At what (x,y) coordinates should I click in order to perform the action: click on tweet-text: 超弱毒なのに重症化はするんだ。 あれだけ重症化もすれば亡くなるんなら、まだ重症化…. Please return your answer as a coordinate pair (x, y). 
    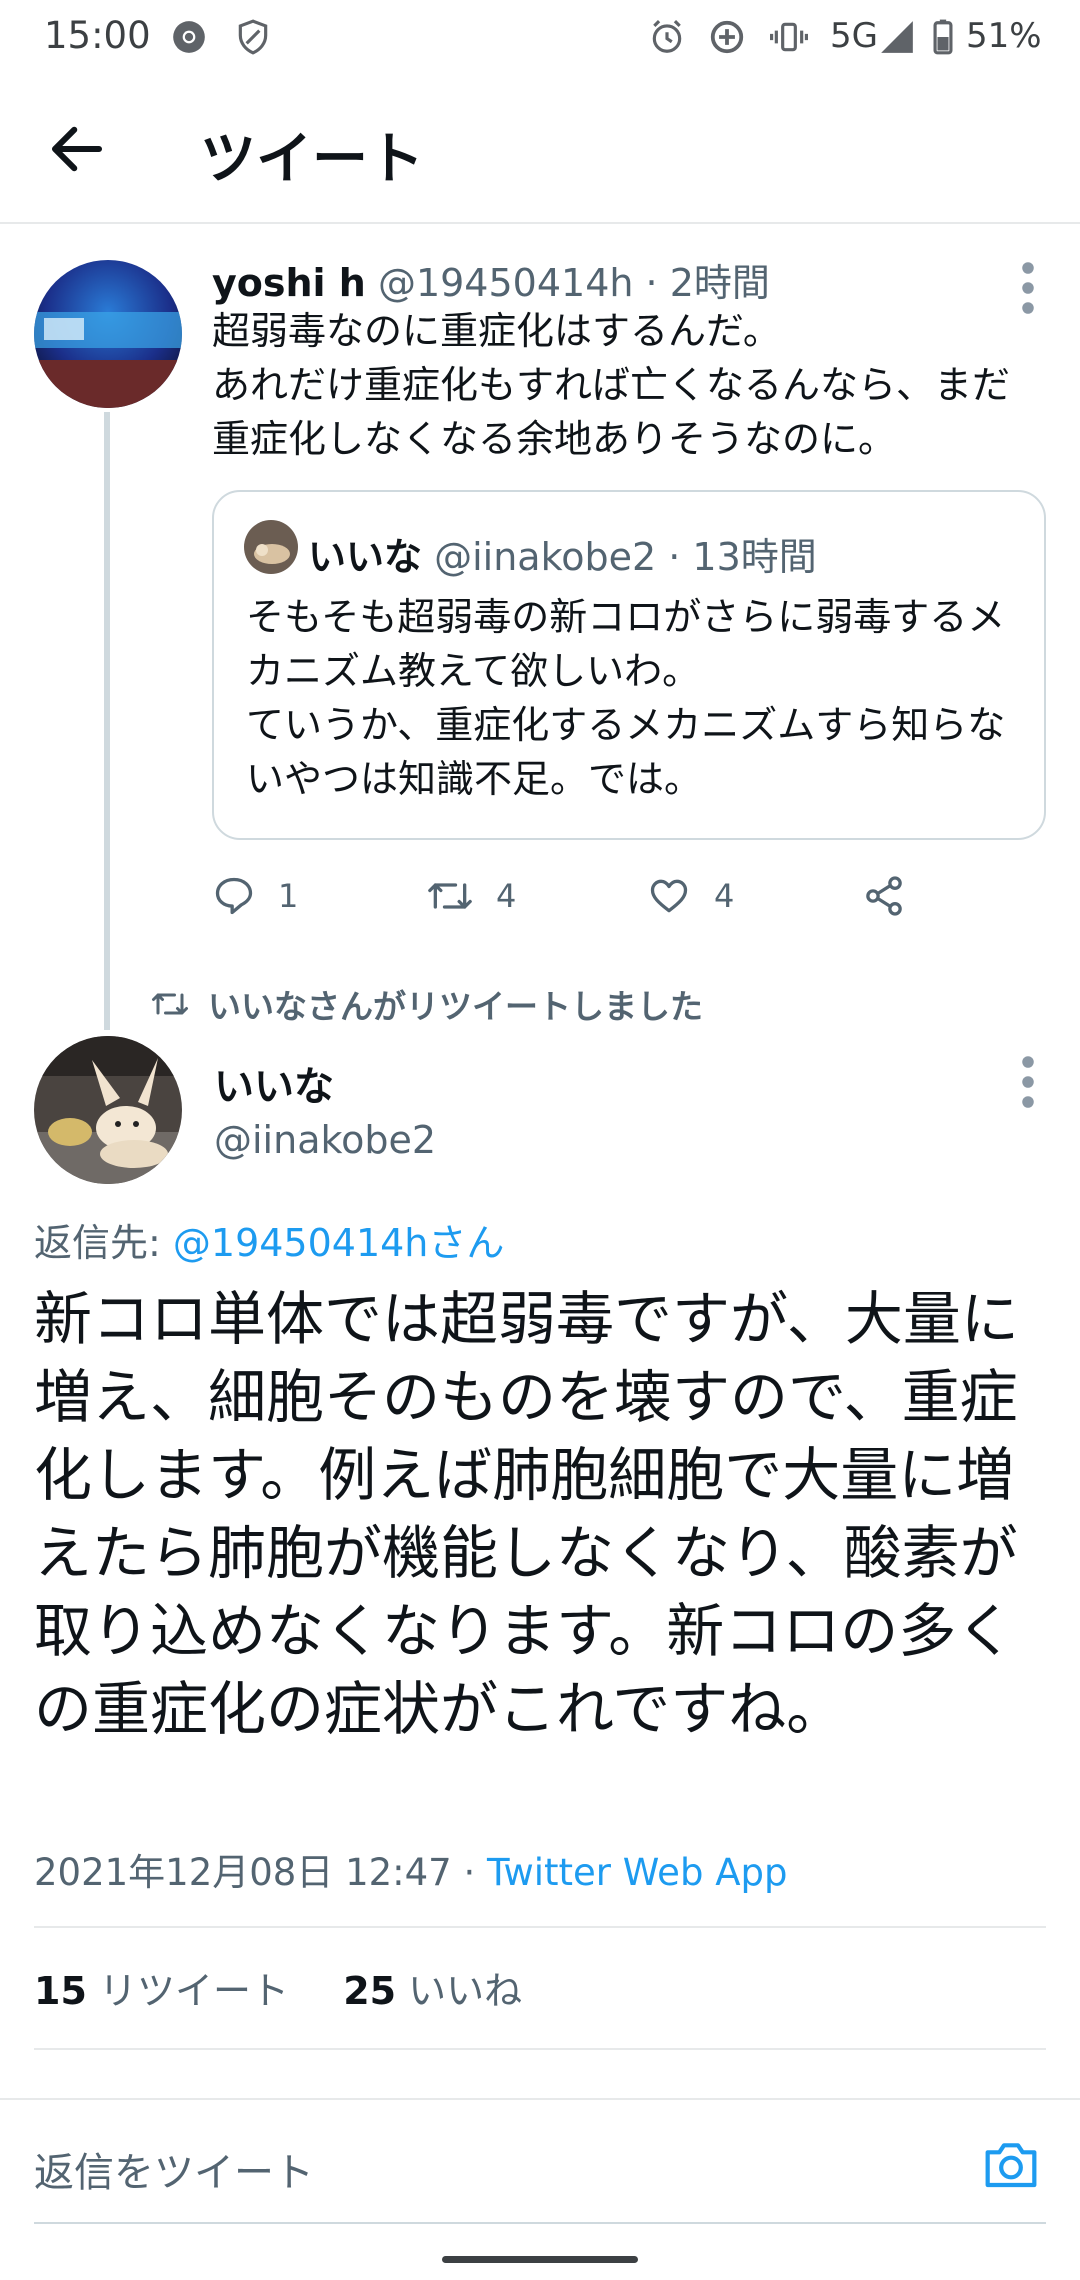
    Looking at the image, I should click on (611, 385).